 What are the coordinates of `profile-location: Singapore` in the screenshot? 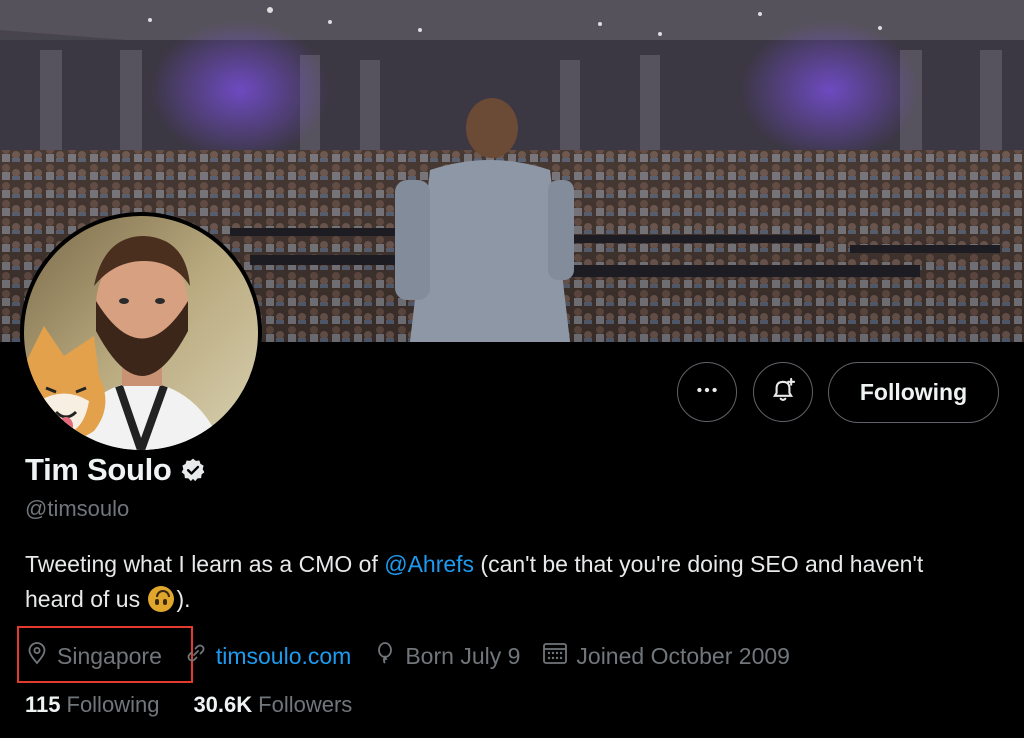 It's located at (93, 656).